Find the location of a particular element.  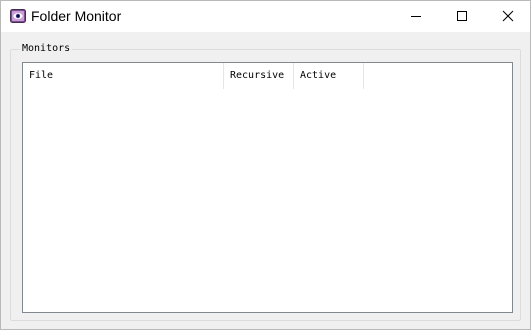

maximize-button is located at coordinates (462, 16).